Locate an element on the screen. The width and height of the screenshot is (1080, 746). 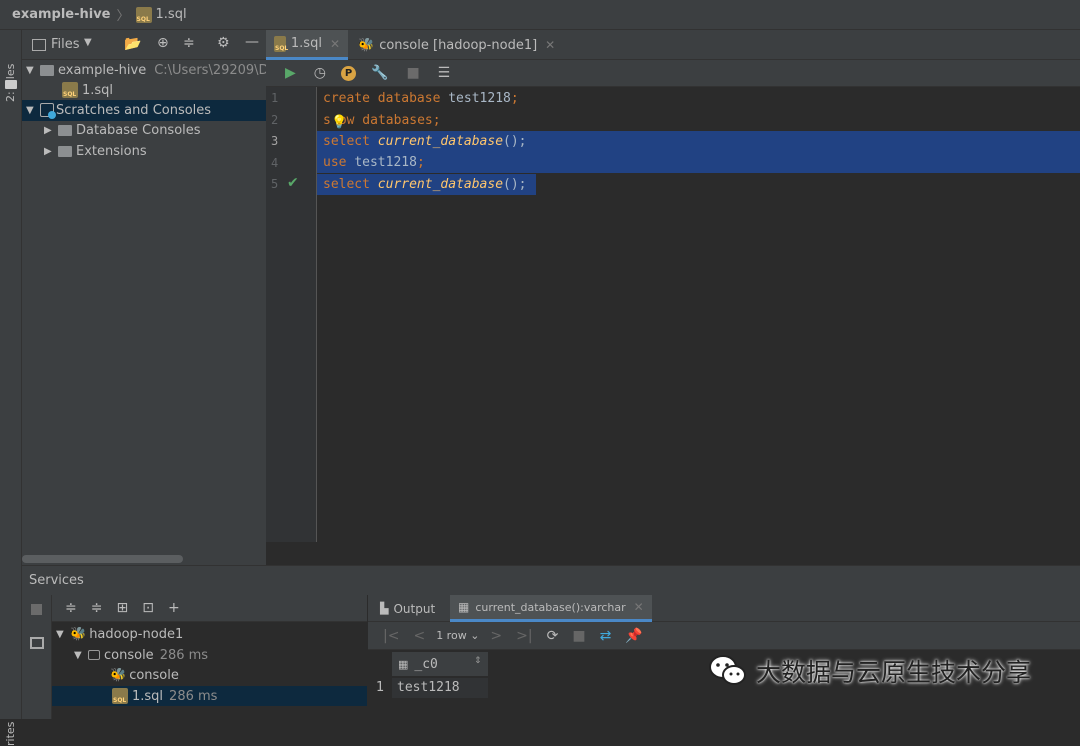
result-toolbar: |< < 1 row ⌄ > >| ⟳ ■ ⇄ 📌 is located at coordinates (724, 636).